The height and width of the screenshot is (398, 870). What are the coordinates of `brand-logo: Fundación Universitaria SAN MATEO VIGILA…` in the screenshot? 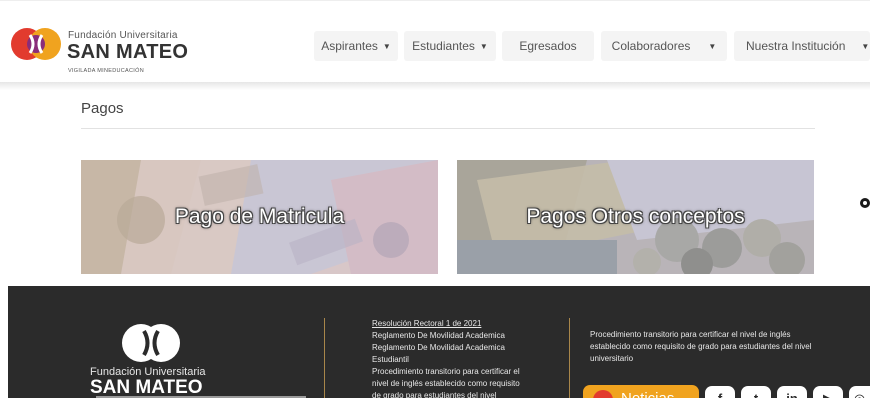 It's located at (110, 49).